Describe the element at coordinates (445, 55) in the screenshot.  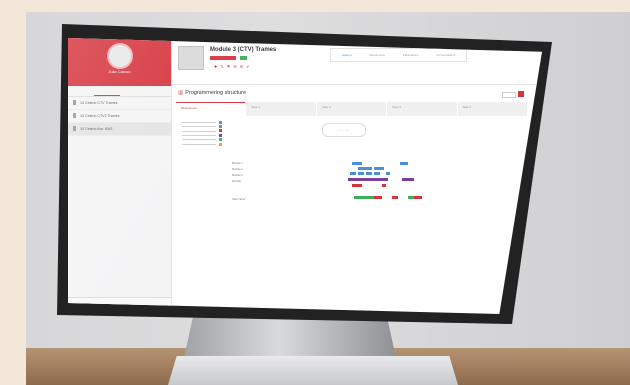
I see `tab-conversations: Conversations` at that location.